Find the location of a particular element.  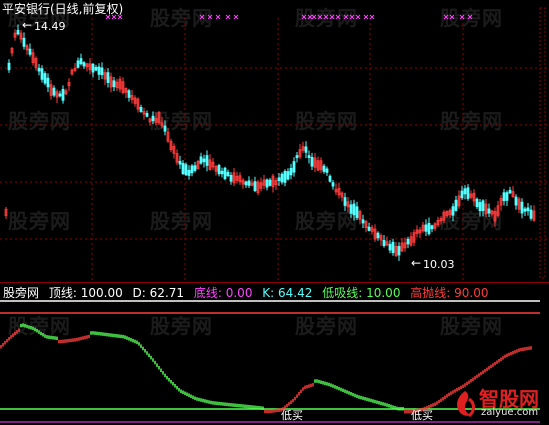

legend-low-line: 低吸线: 10.00 is located at coordinates (361, 293).